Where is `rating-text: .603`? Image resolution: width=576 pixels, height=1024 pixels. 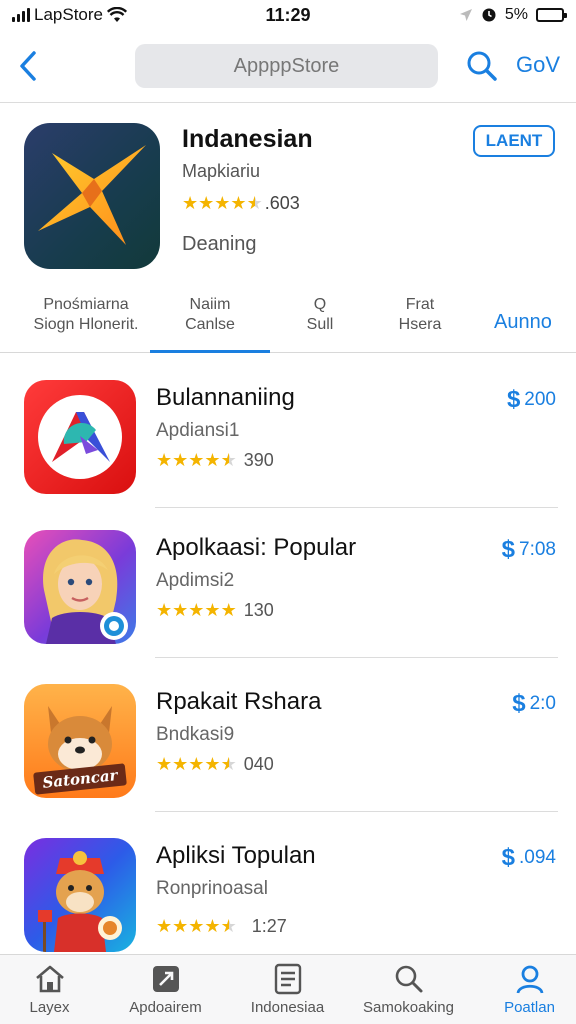
rating-text: .603 is located at coordinates (282, 203).